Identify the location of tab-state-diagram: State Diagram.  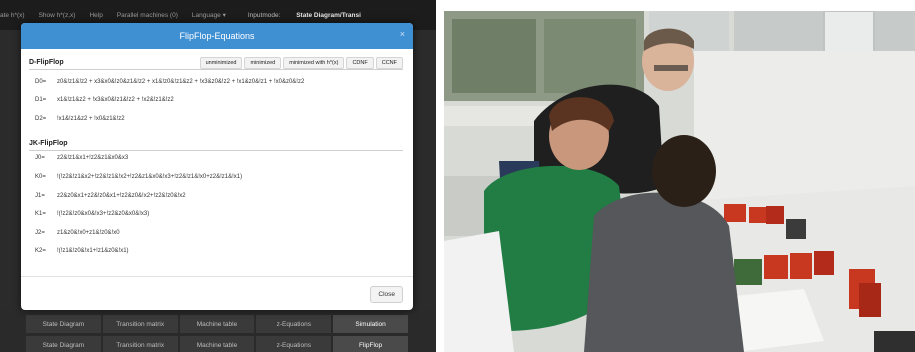
(63, 324).